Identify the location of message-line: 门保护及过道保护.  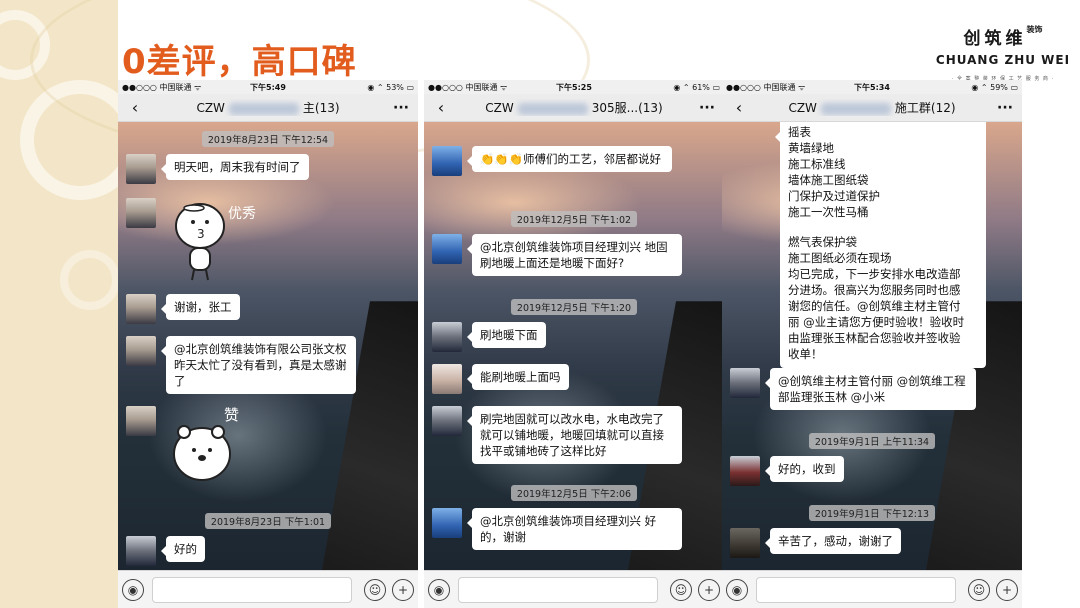
(834, 196).